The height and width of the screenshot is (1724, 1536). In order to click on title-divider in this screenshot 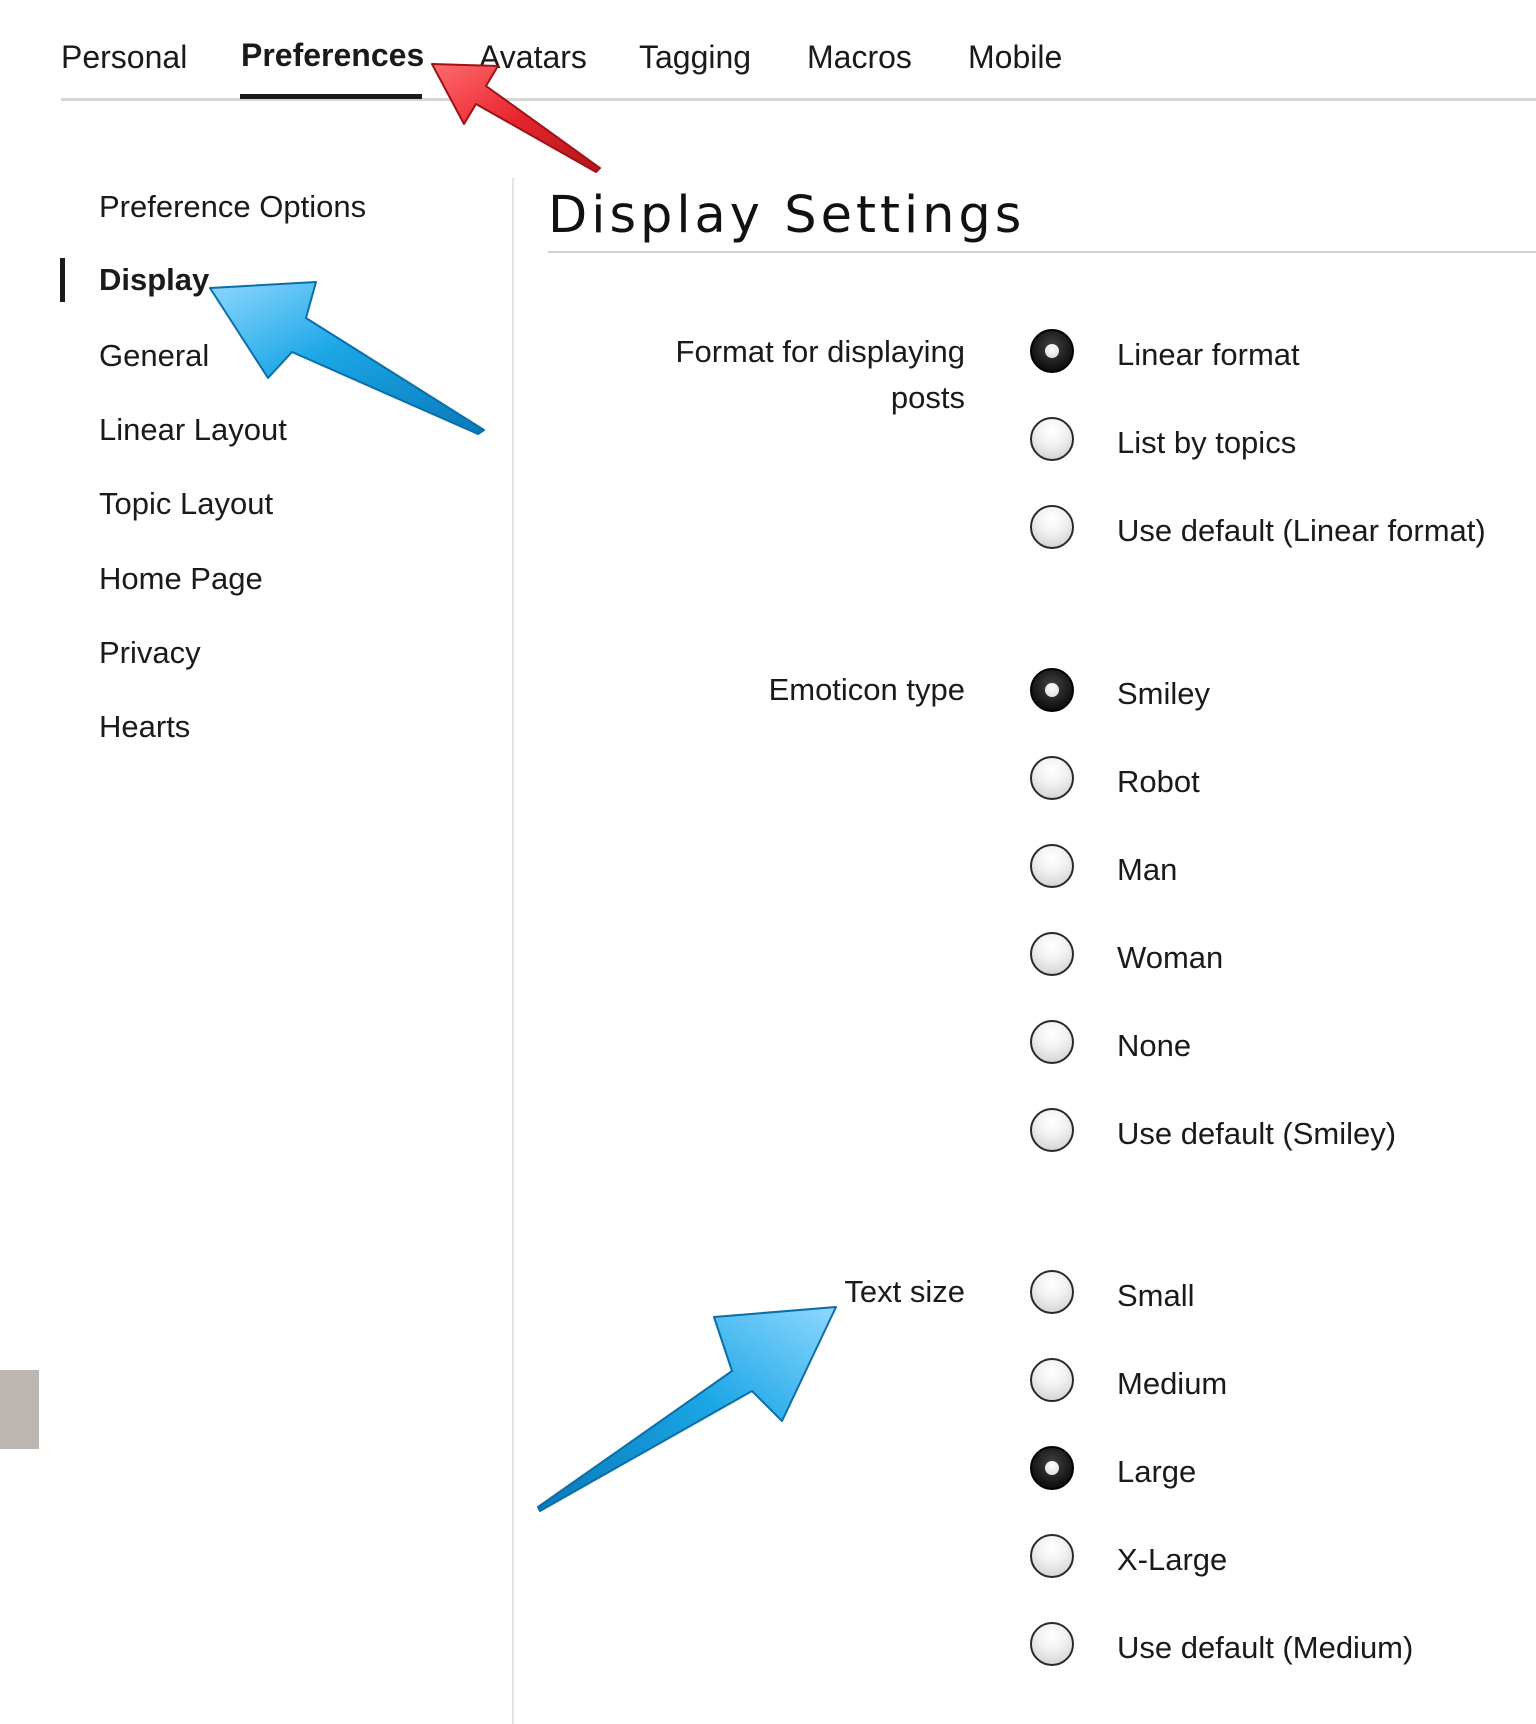, I will do `click(1042, 252)`.